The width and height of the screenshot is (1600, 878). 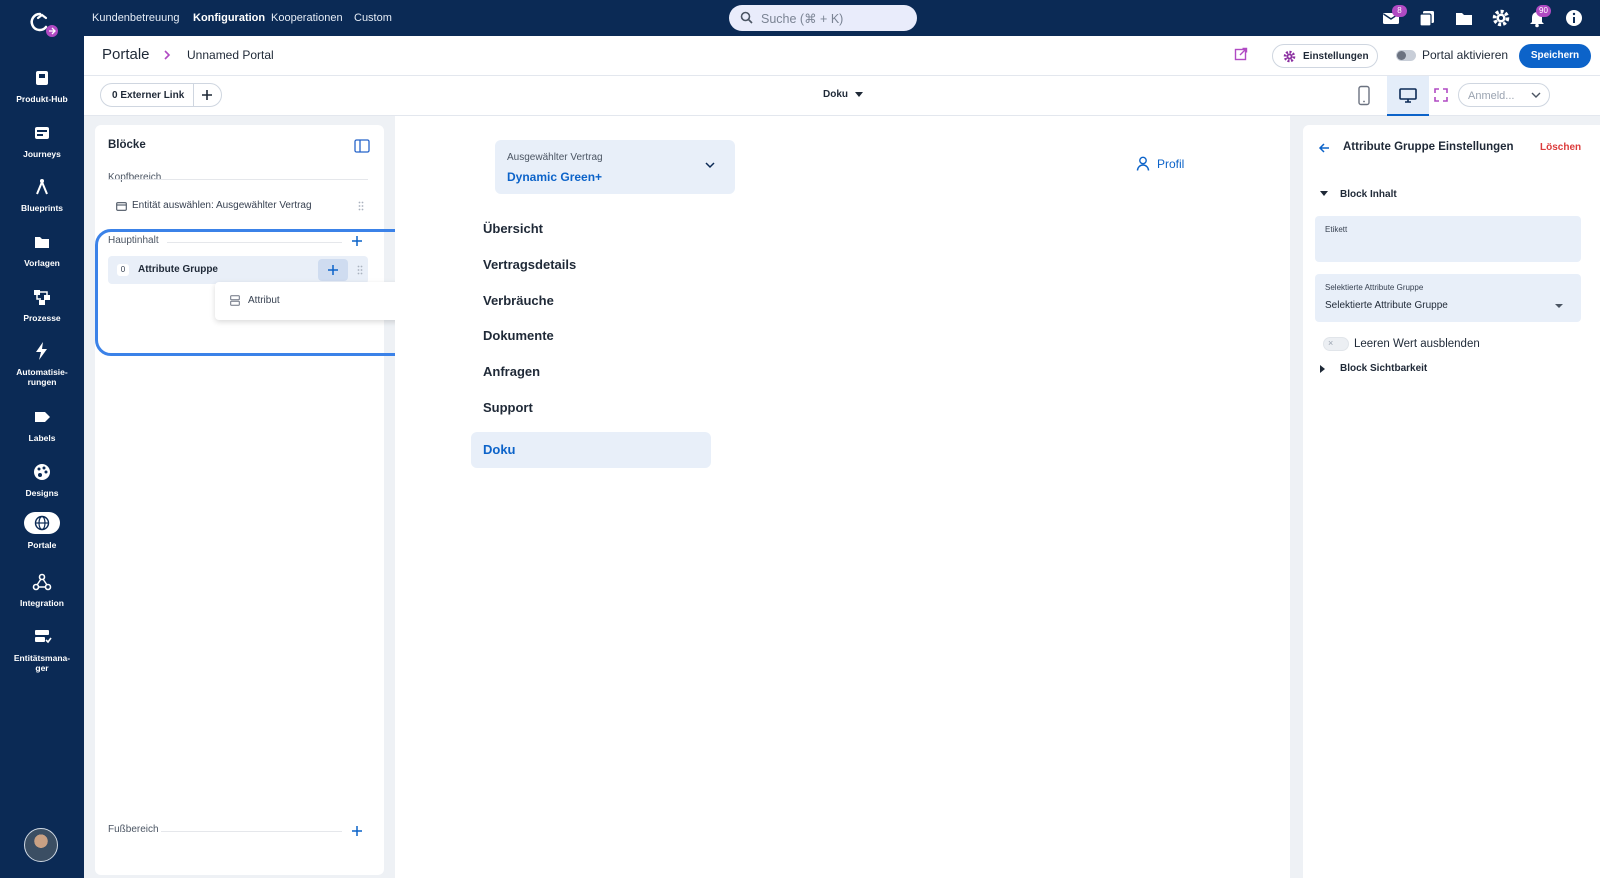 I want to click on portal-menu-item-active: Doku, so click(x=591, y=450).